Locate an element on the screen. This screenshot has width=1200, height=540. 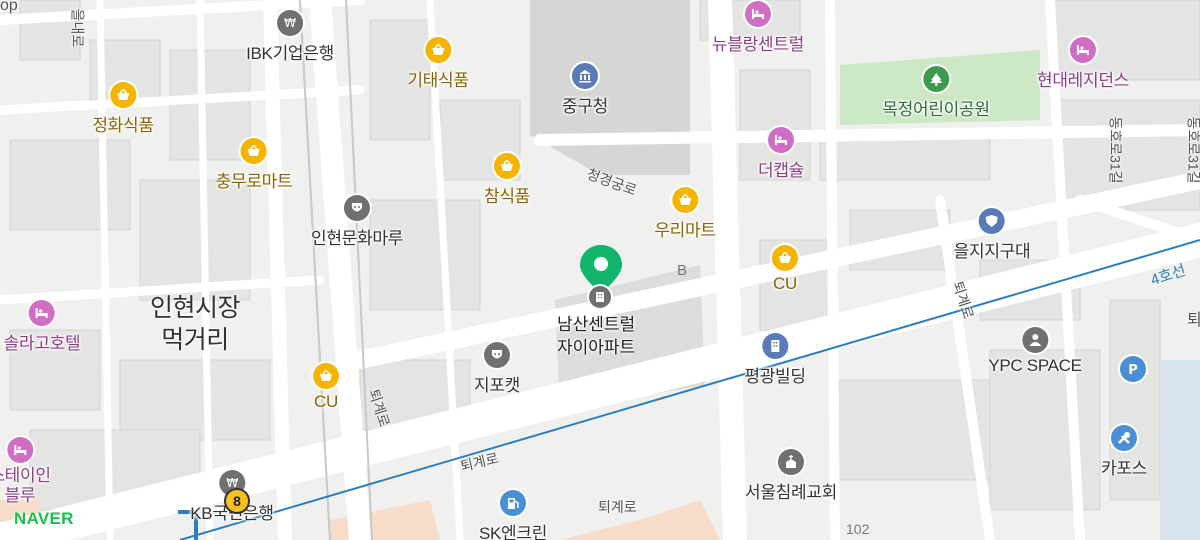
poi-euljiji-police: 을지지구대 is located at coordinates (992, 235).